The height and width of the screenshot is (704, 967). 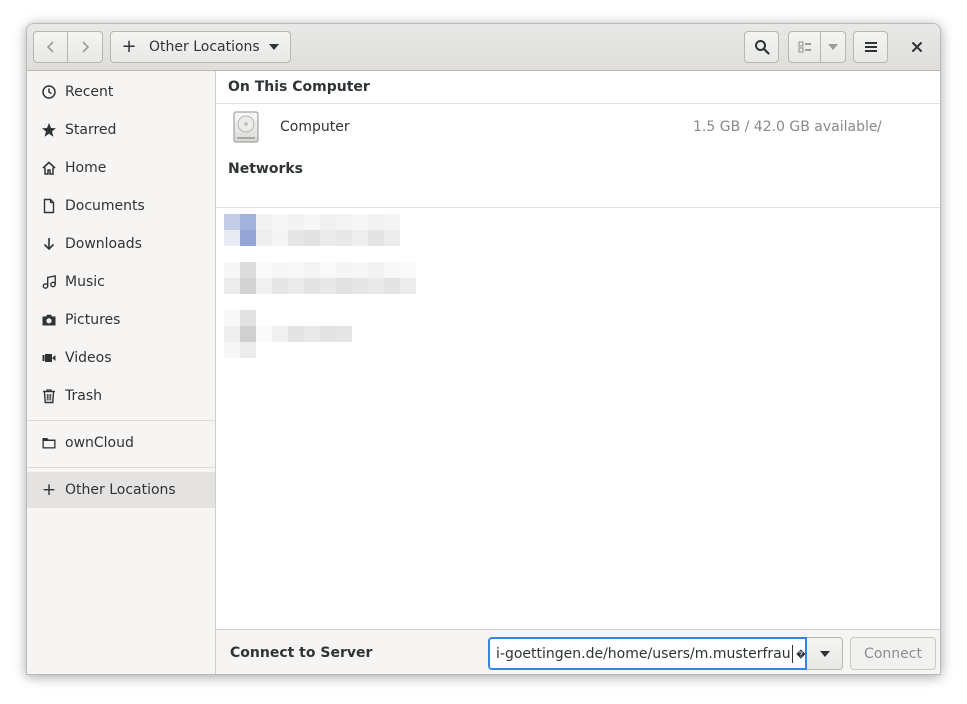 I want to click on sidebar-item-trash: Trash, so click(x=121, y=396).